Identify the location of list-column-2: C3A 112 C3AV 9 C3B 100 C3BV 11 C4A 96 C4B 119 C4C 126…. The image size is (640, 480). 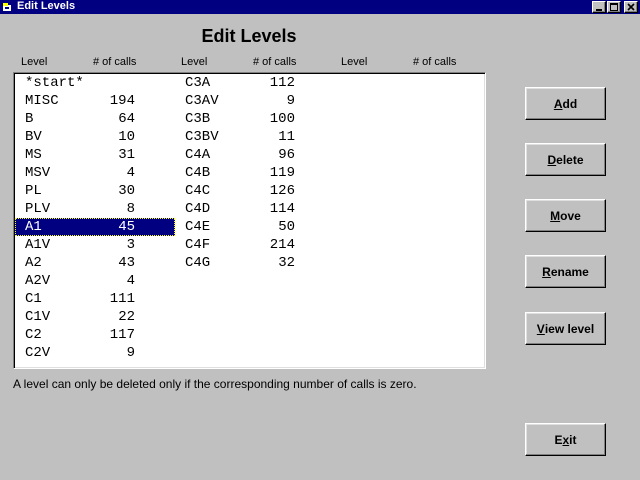
(255, 173).